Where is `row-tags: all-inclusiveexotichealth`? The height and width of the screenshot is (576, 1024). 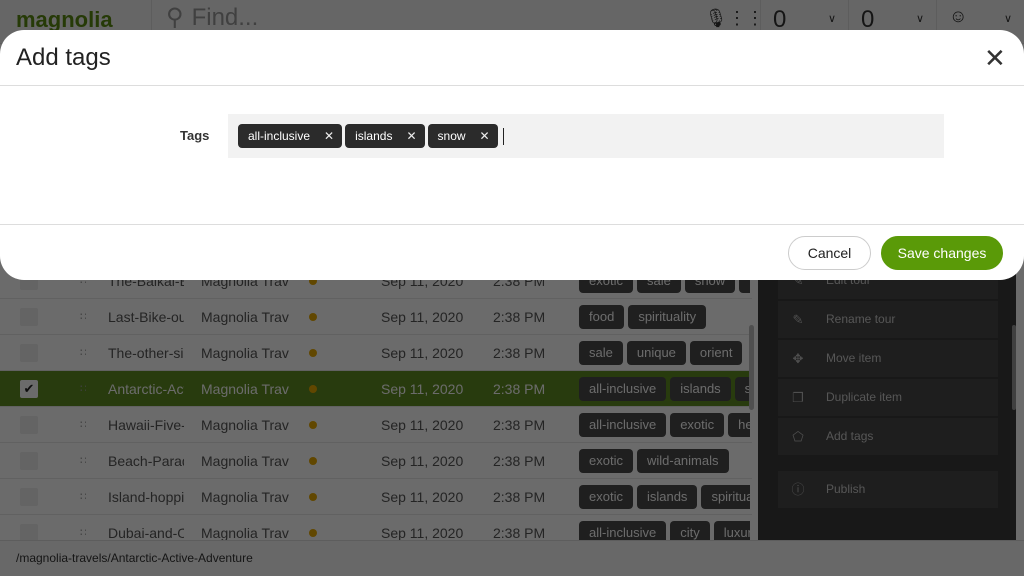
row-tags: all-inclusiveexotichealth is located at coordinates (664, 422).